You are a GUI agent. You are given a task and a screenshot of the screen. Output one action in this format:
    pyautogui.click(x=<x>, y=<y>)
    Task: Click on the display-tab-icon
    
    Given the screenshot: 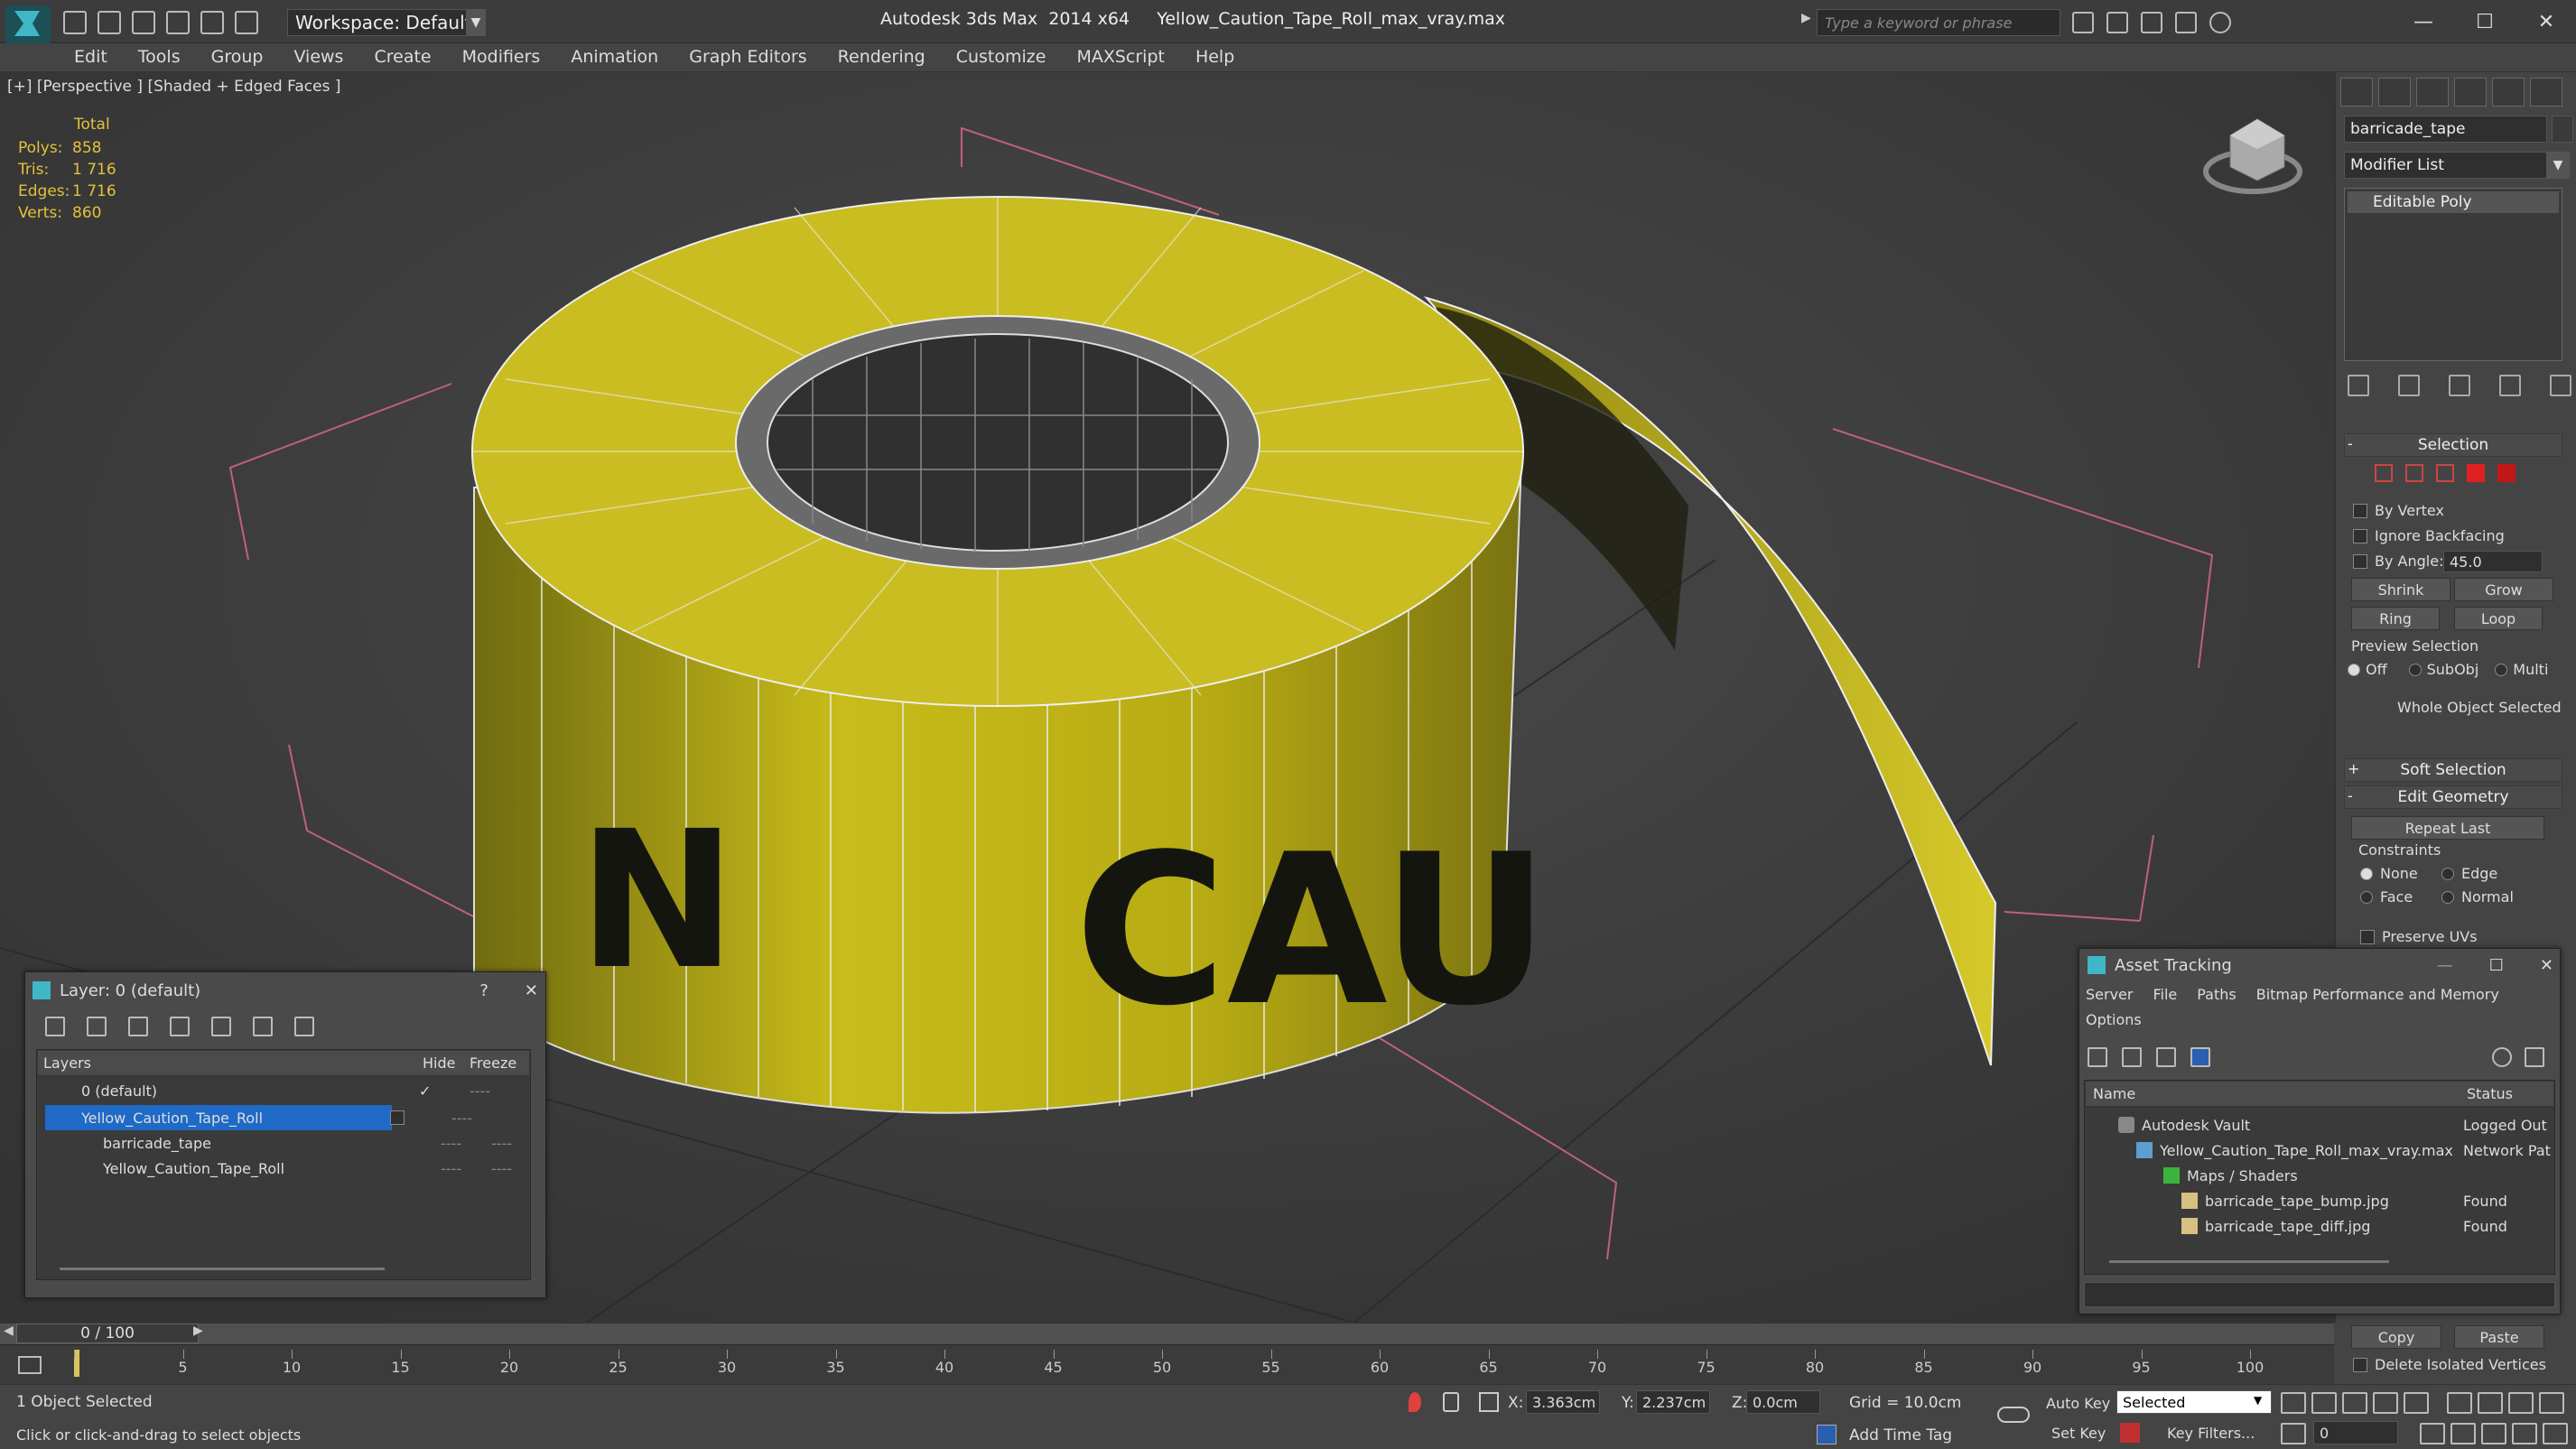 What is the action you would take?
    pyautogui.click(x=2508, y=92)
    